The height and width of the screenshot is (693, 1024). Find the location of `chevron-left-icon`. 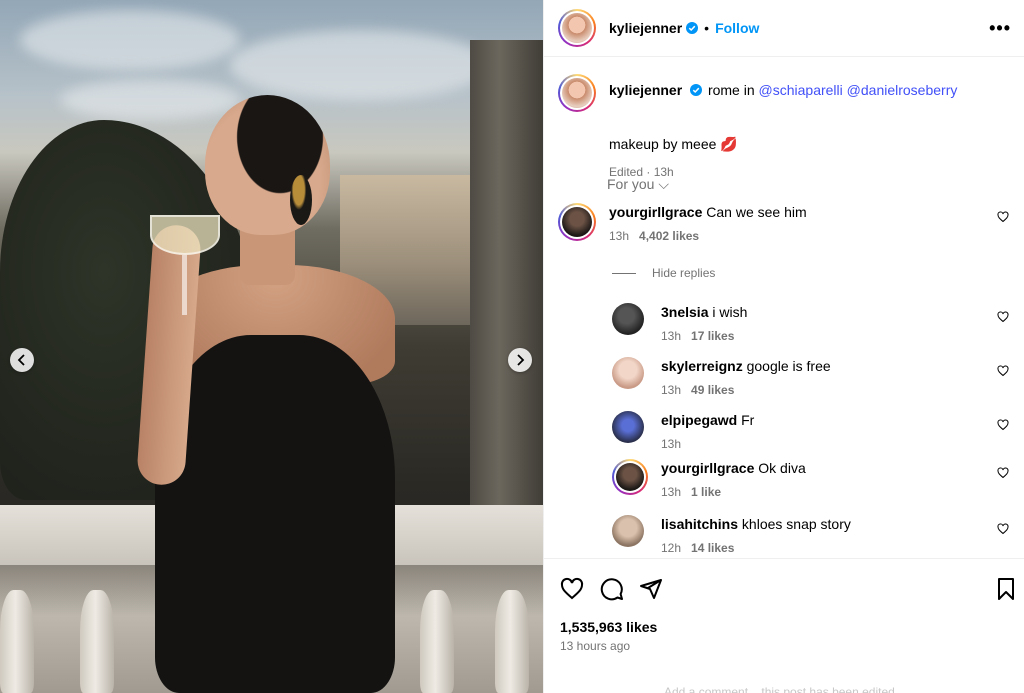

chevron-left-icon is located at coordinates (21, 360).